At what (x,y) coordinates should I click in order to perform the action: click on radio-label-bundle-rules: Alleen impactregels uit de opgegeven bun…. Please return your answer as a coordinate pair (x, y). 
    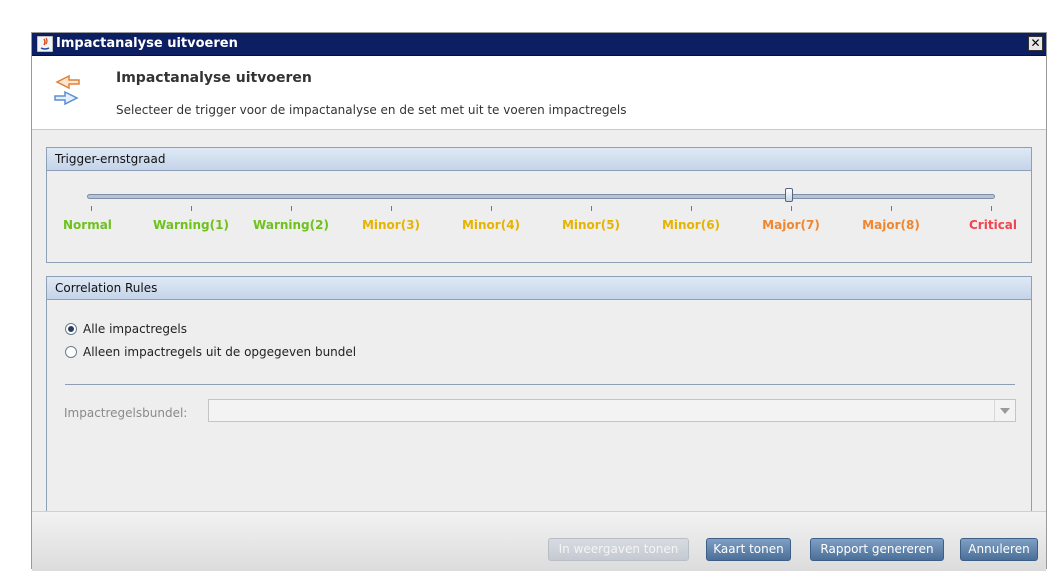
    Looking at the image, I should click on (220, 352).